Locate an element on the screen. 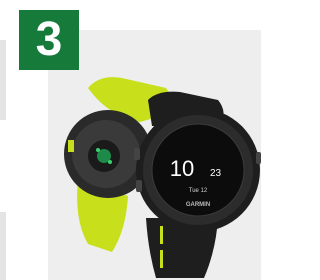 This screenshot has width=320, height=280. watch-date: Tue 12 is located at coordinates (198, 191).